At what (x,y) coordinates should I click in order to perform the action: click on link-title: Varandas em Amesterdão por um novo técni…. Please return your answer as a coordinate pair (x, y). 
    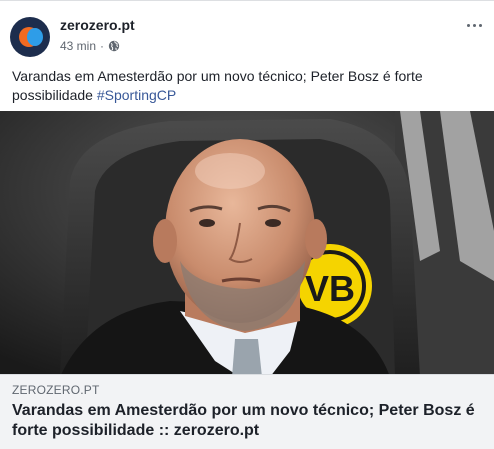
    Looking at the image, I should click on (247, 421).